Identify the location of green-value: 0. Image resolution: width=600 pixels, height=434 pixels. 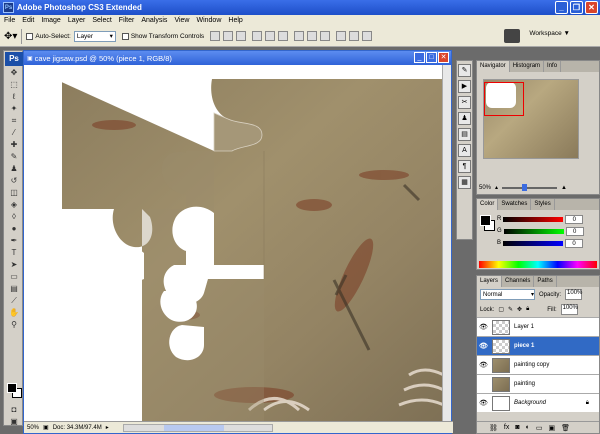
(574, 231).